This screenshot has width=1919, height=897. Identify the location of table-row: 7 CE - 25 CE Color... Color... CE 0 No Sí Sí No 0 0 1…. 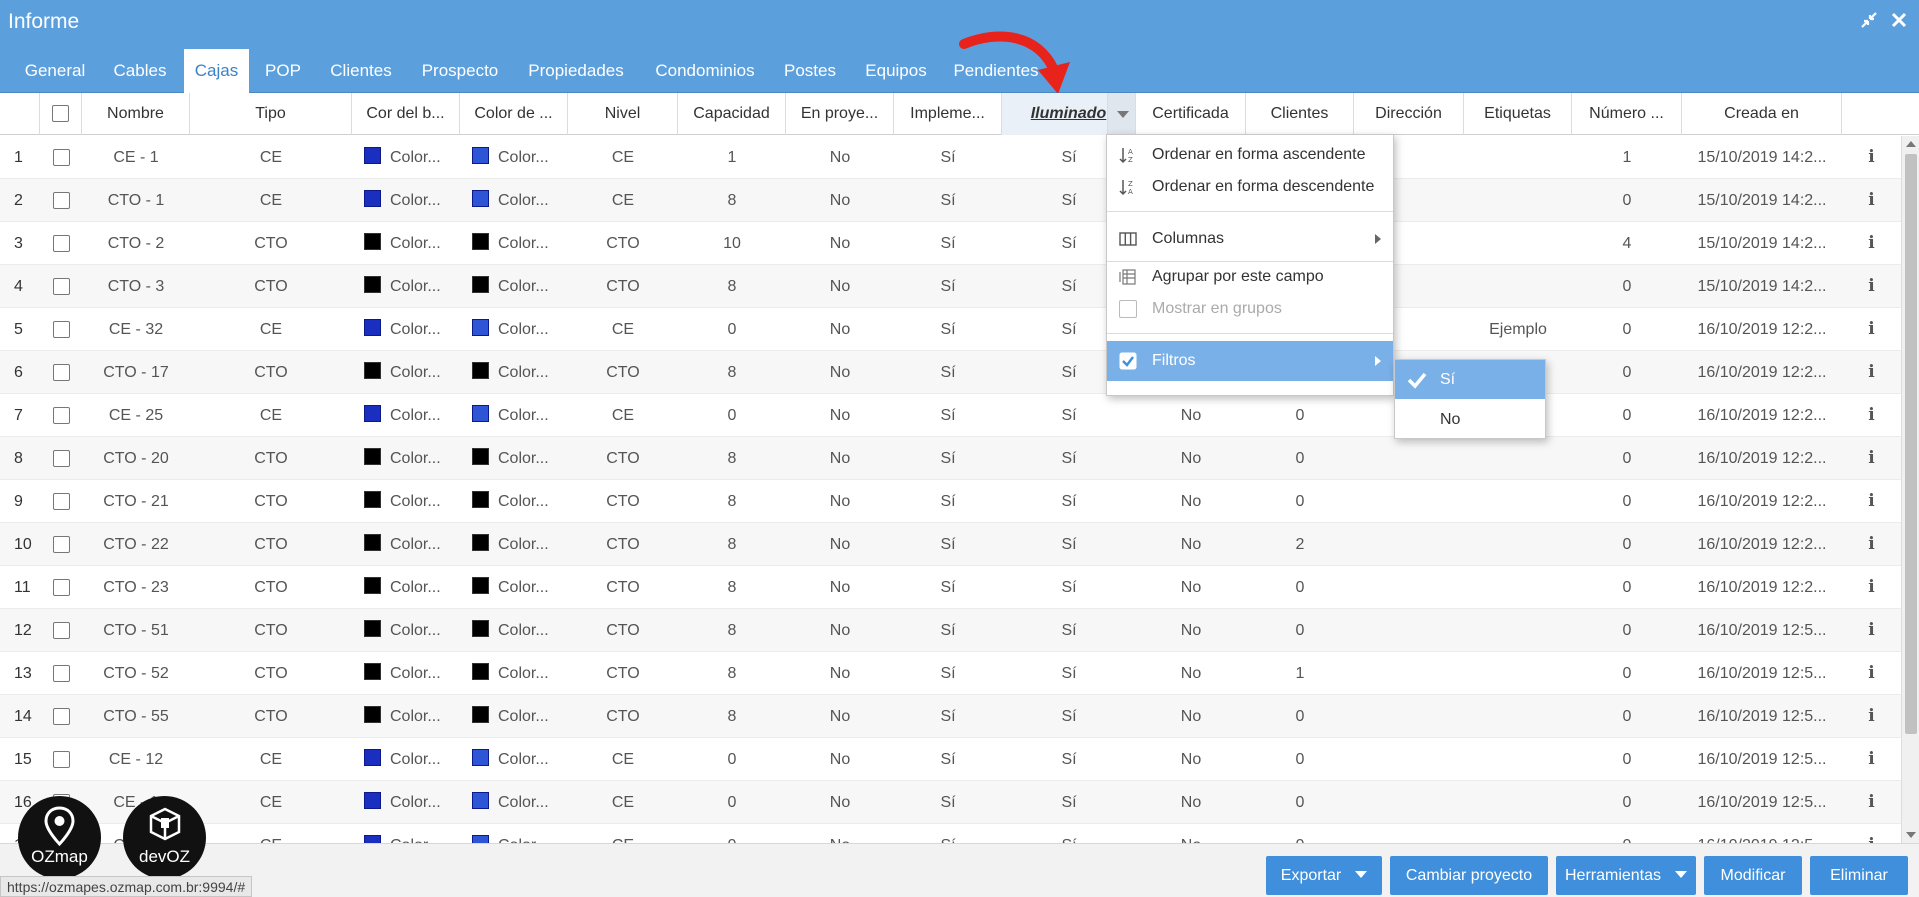
(950, 415).